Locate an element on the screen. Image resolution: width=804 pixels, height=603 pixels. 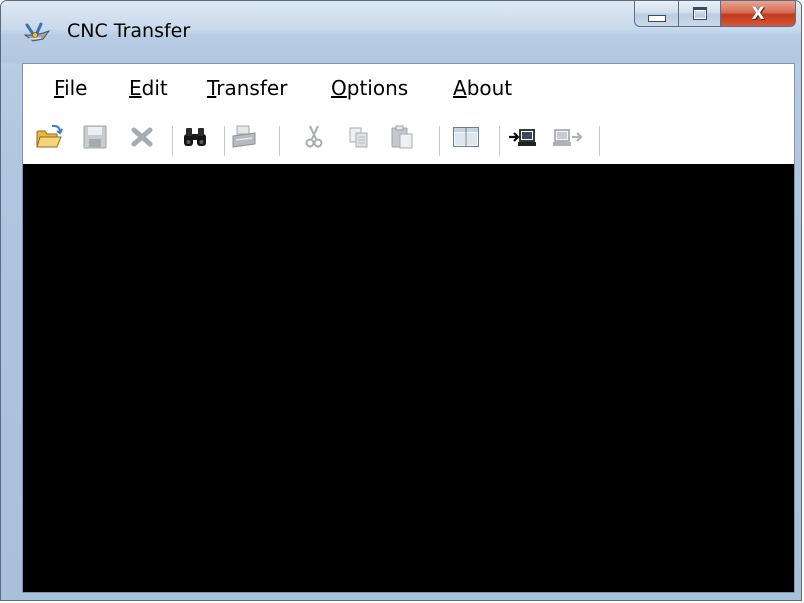
minimize-icon is located at coordinates (656, 18).